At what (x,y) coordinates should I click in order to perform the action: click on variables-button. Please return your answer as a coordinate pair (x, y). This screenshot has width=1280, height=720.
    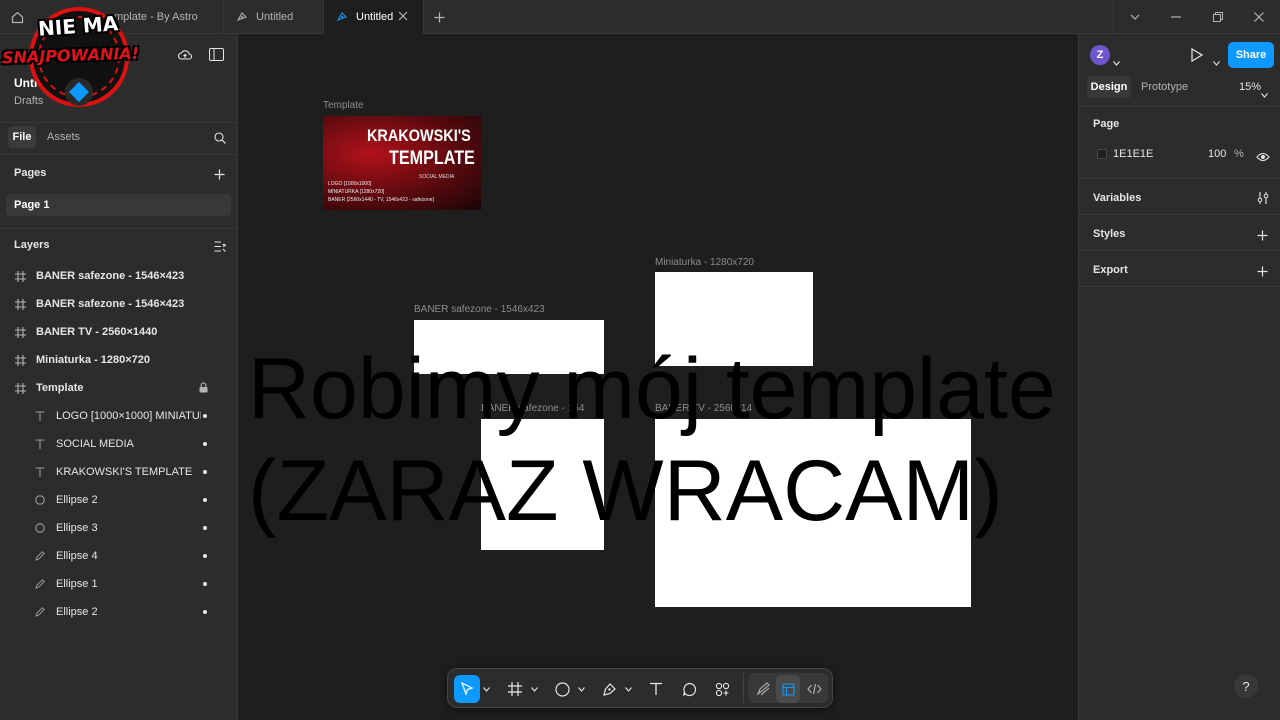
    Looking at the image, I should click on (1263, 200).